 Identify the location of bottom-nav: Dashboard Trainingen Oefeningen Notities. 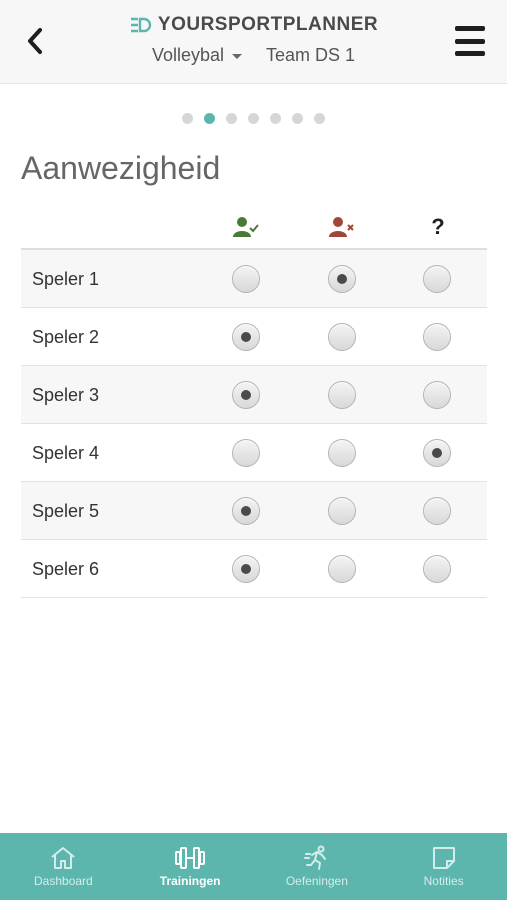
(253, 866).